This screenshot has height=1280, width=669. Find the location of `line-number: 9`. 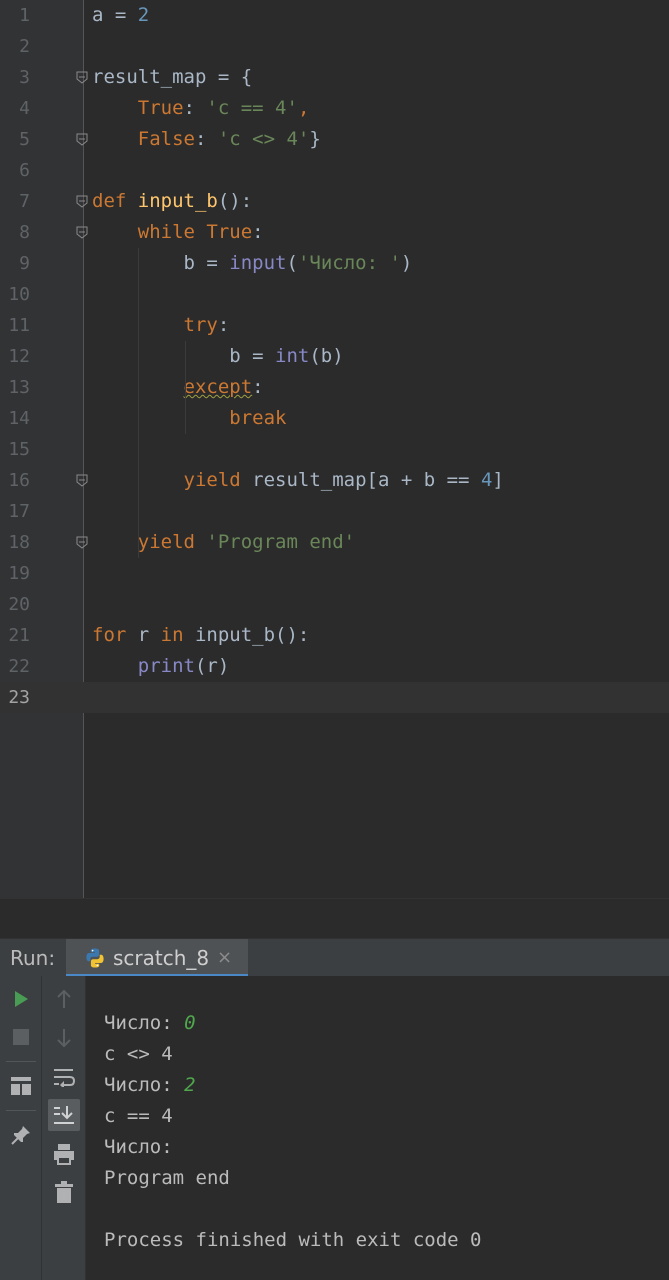

line-number: 9 is located at coordinates (24, 263).